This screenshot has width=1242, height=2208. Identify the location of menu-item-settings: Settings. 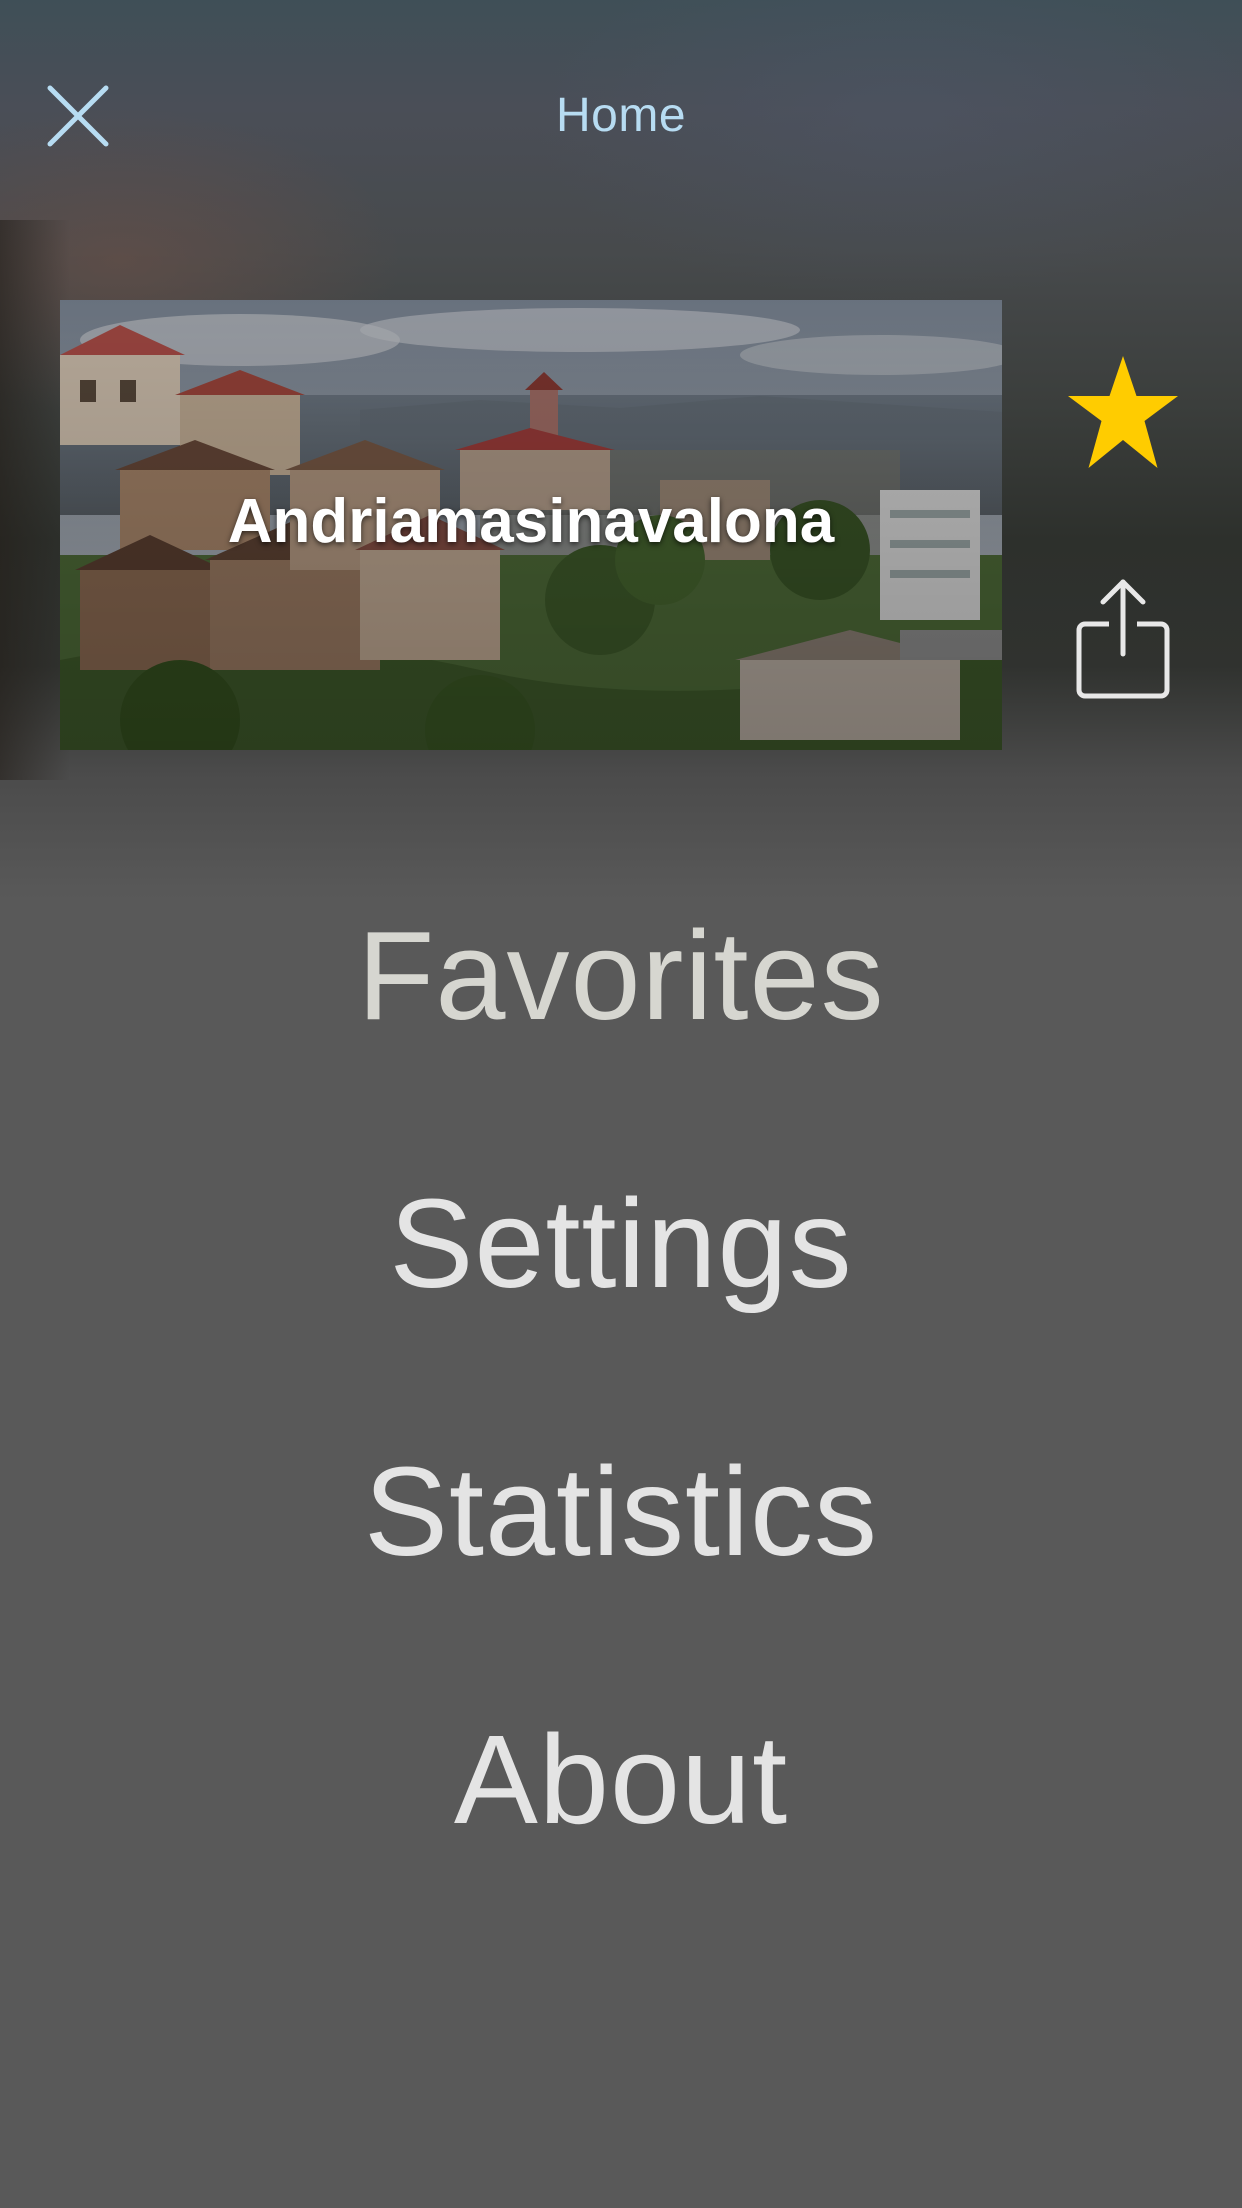
(621, 1282).